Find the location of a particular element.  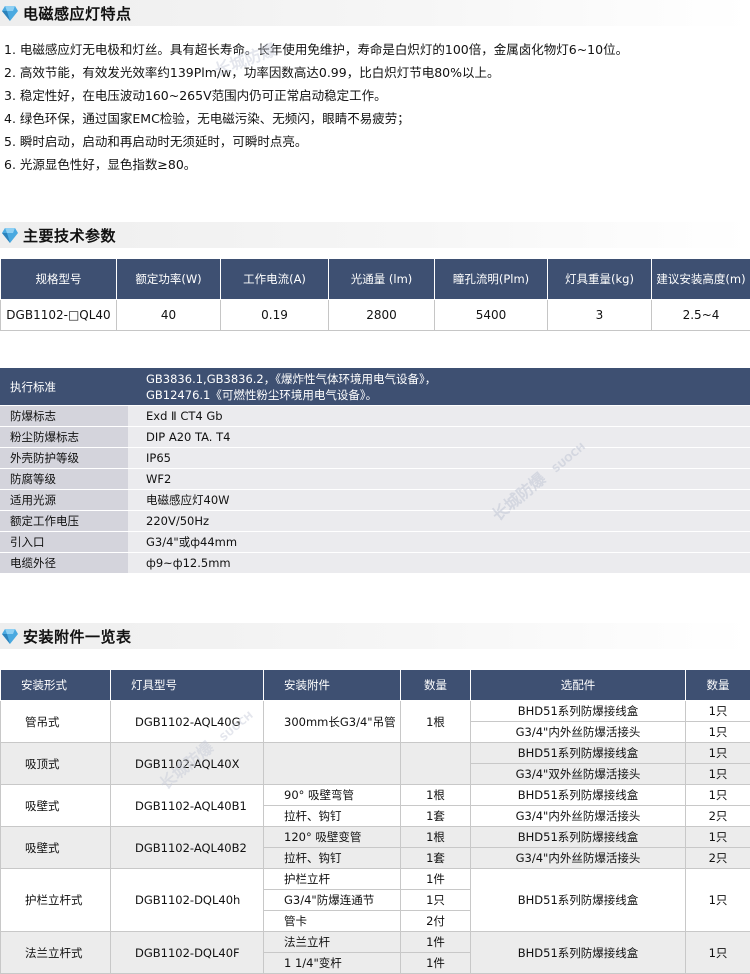

column-header: 规格型号 is located at coordinates (59, 279).